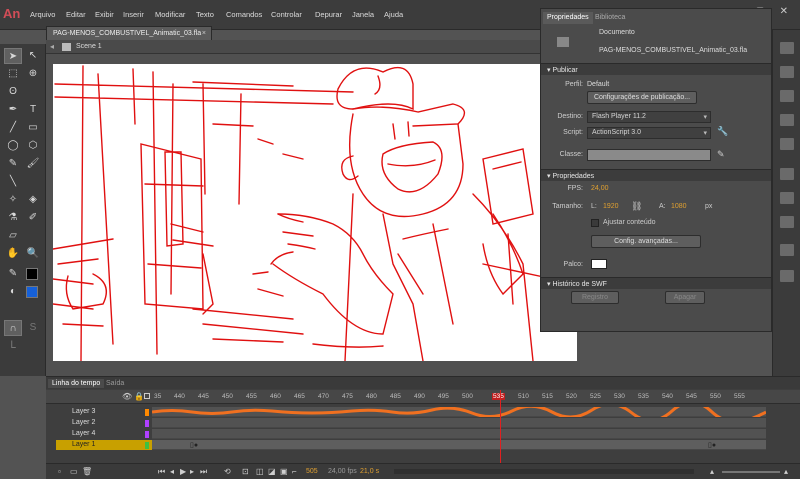 This screenshot has height=479, width=800. Describe the element at coordinates (13, 146) in the screenshot. I see `oval-tool-icon: ◯` at that location.